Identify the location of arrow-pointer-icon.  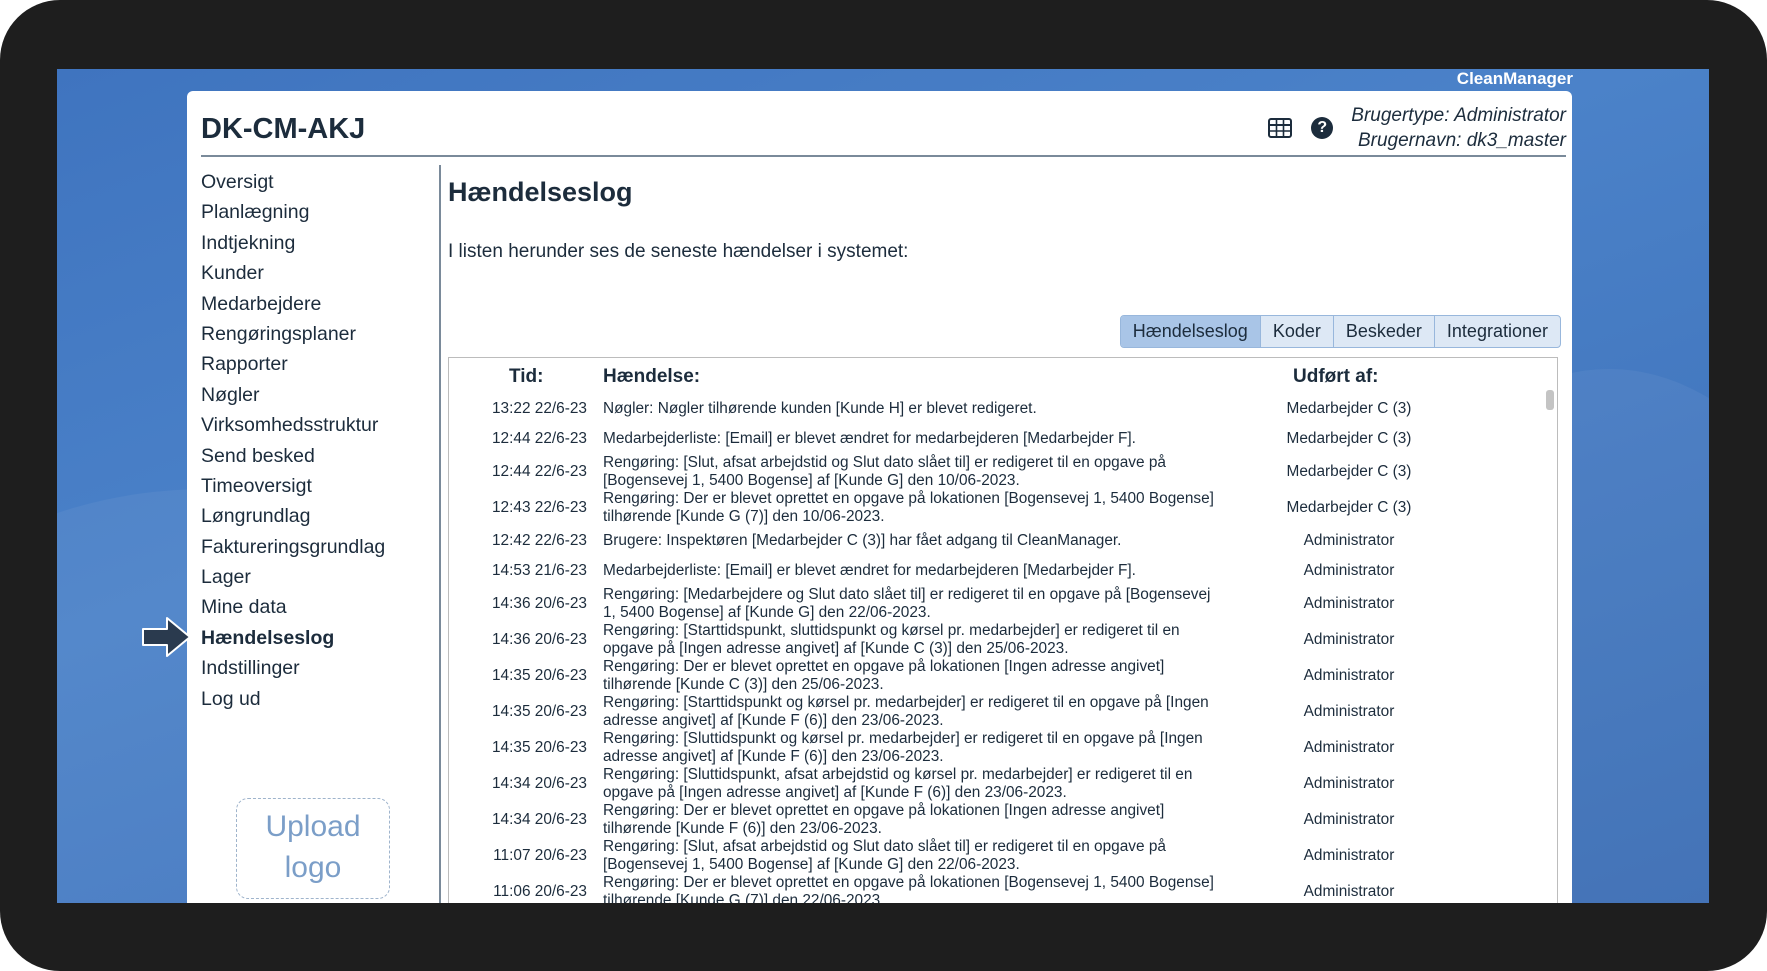
(166, 637).